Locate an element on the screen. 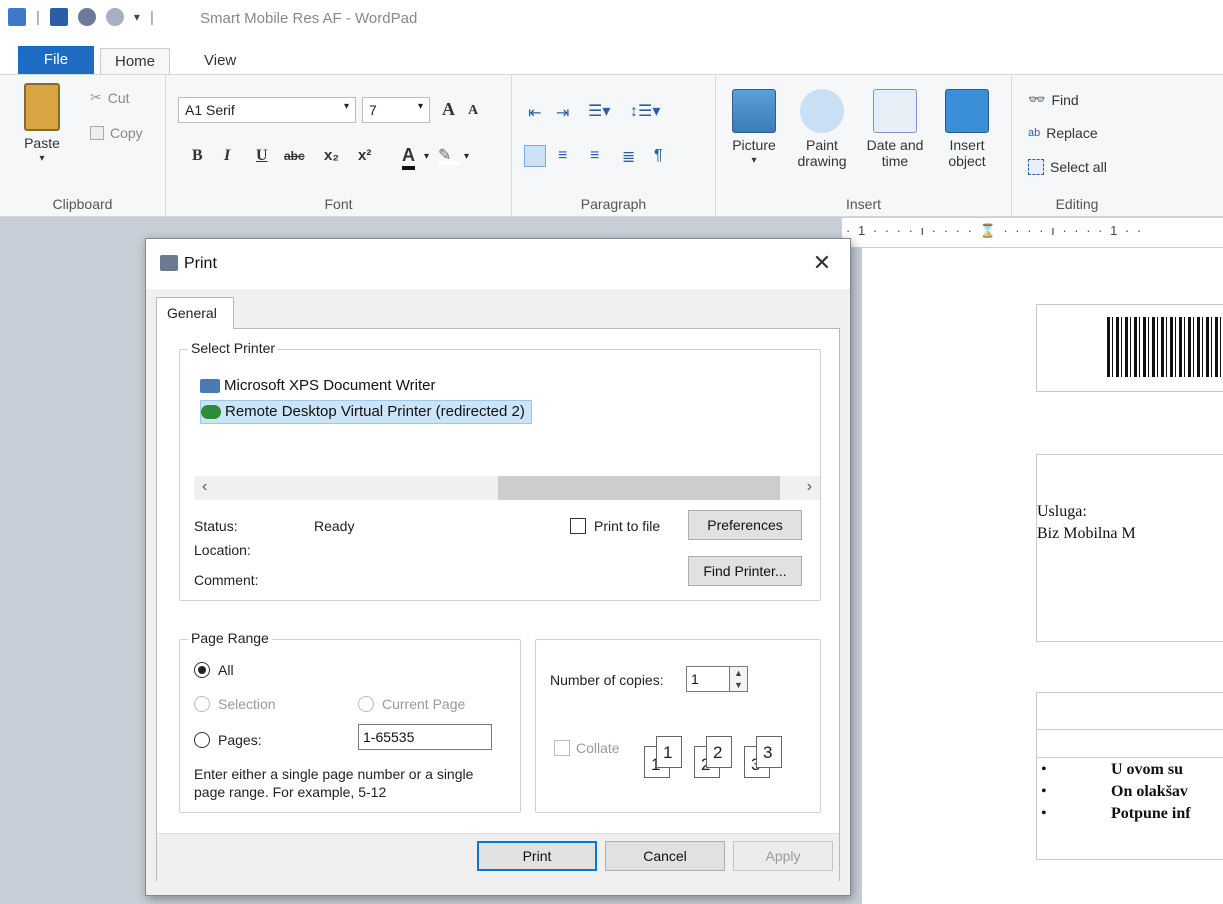 Image resolution: width=1223 pixels, height=904 pixels. clipboard-icon is located at coordinates (42, 107).